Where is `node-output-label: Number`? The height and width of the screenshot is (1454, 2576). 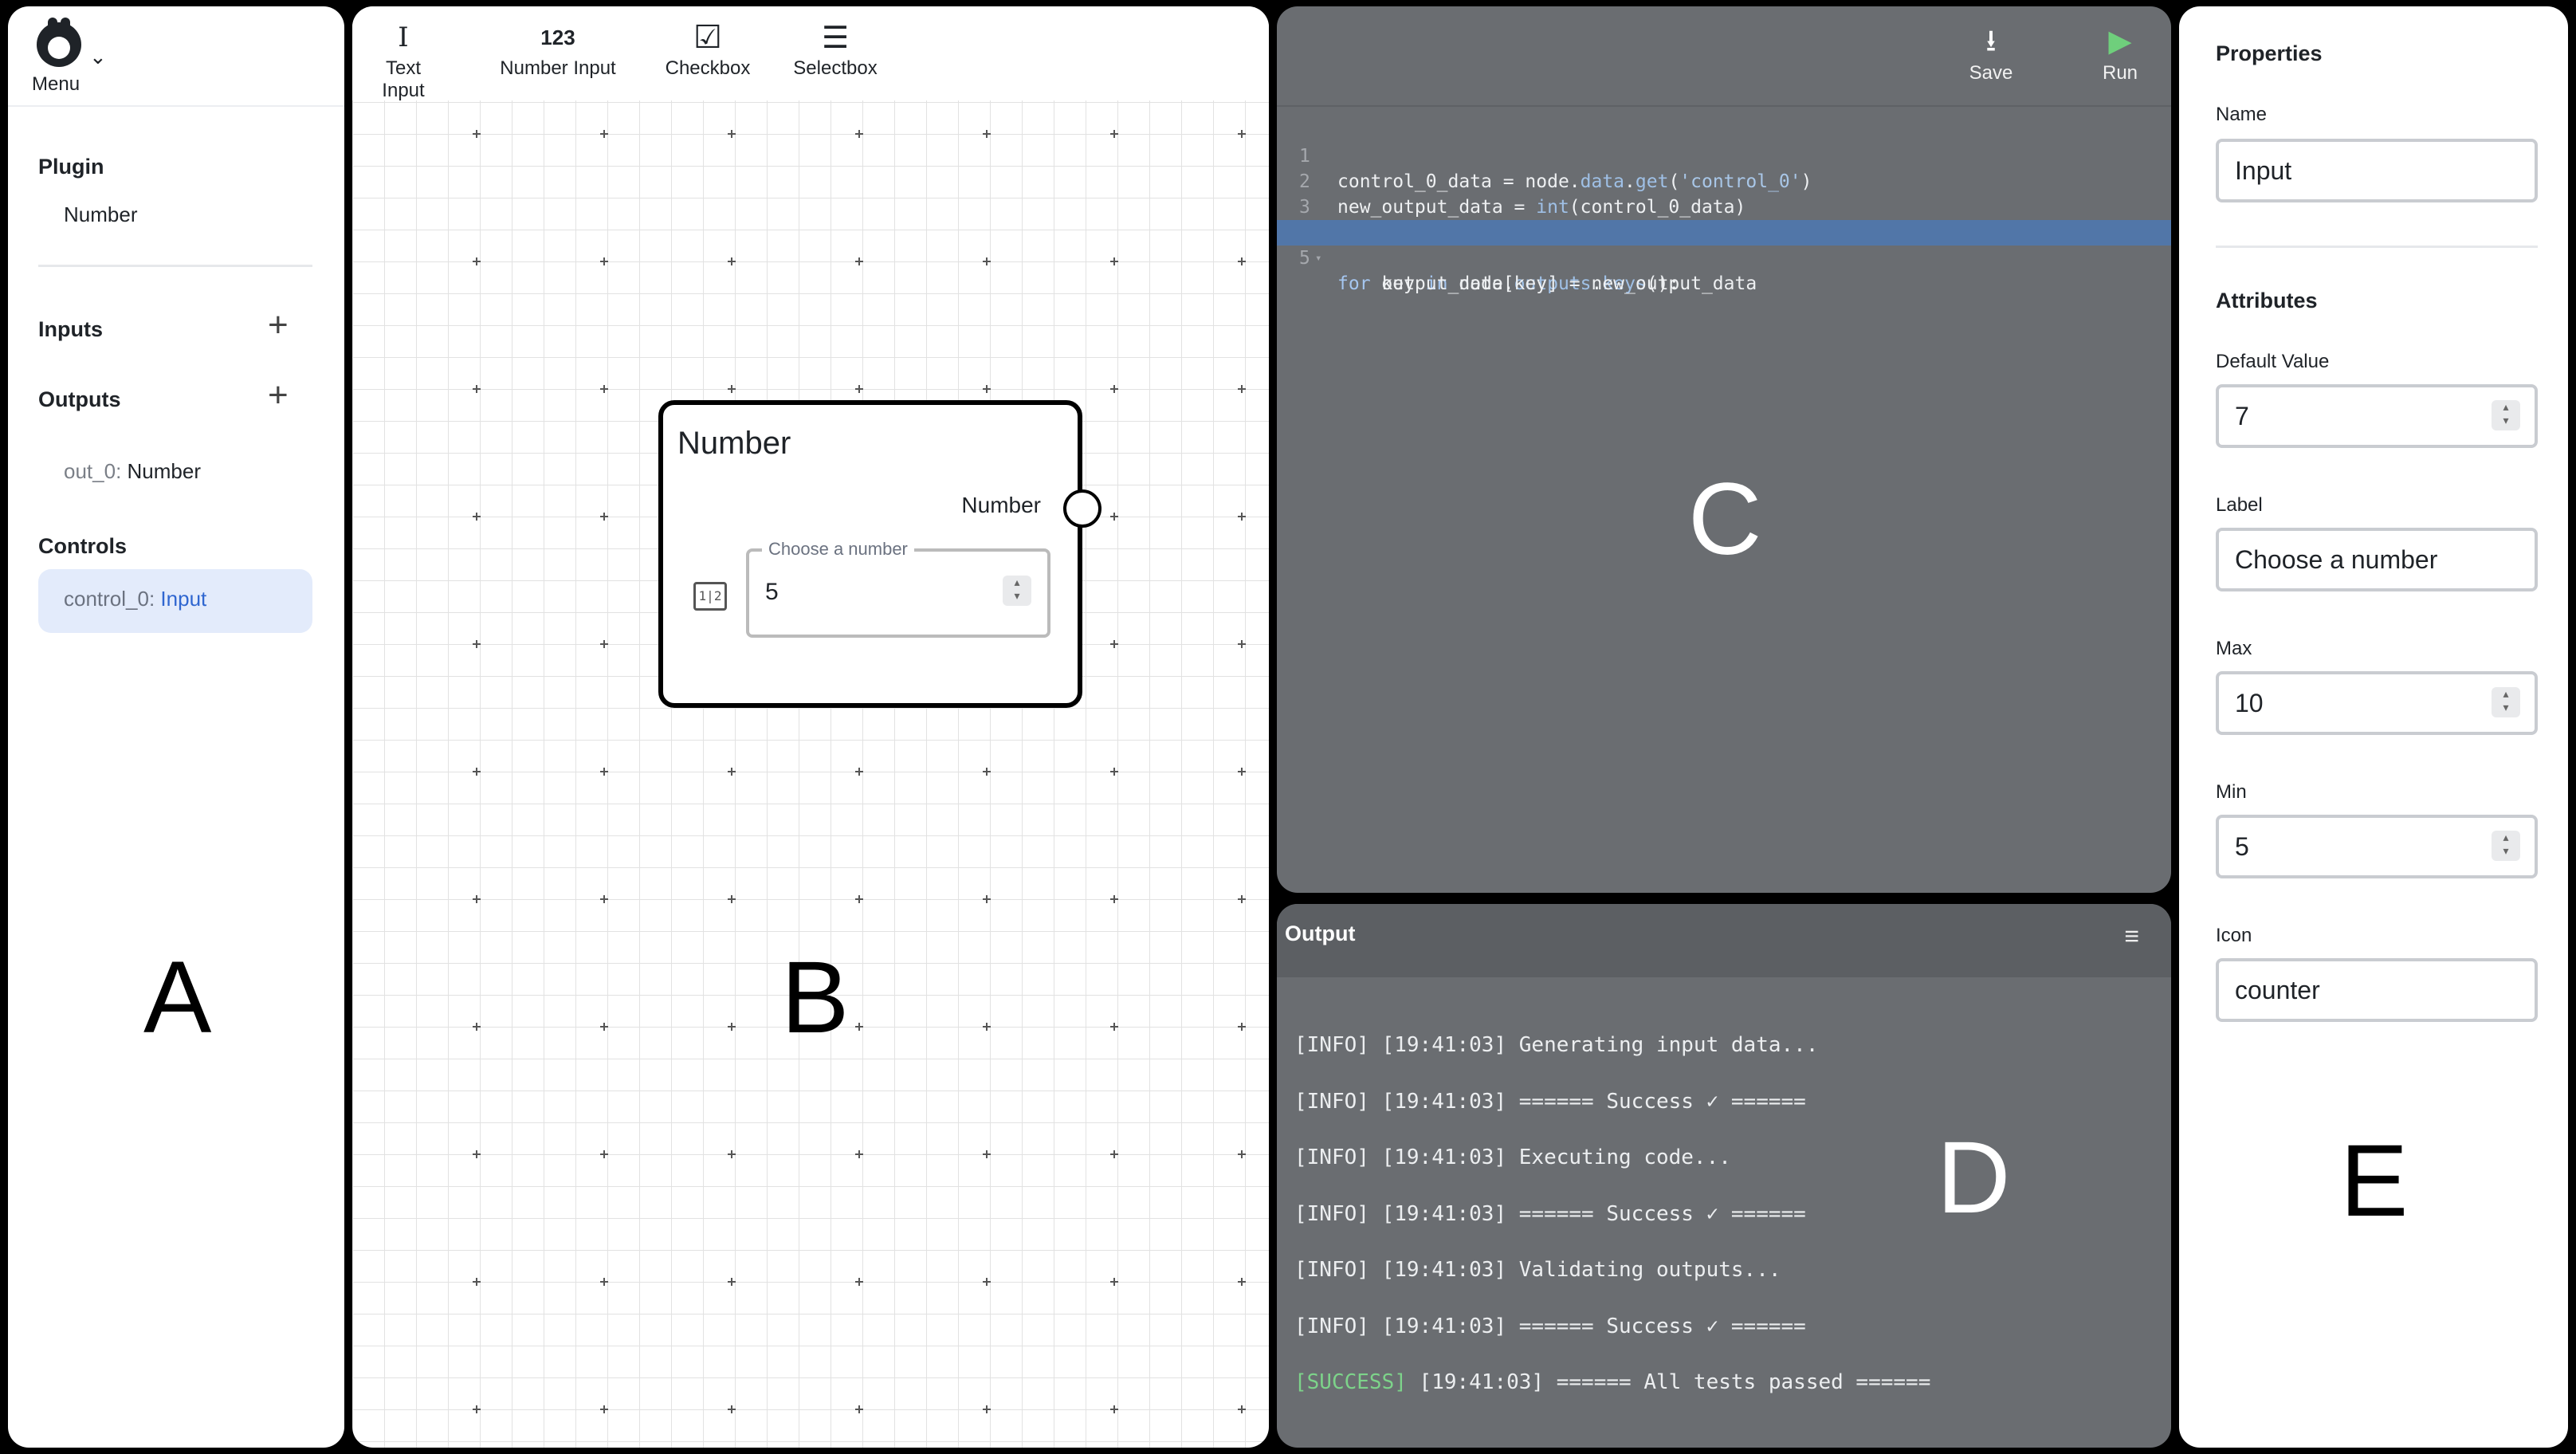
node-output-label: Number is located at coordinates (1001, 505).